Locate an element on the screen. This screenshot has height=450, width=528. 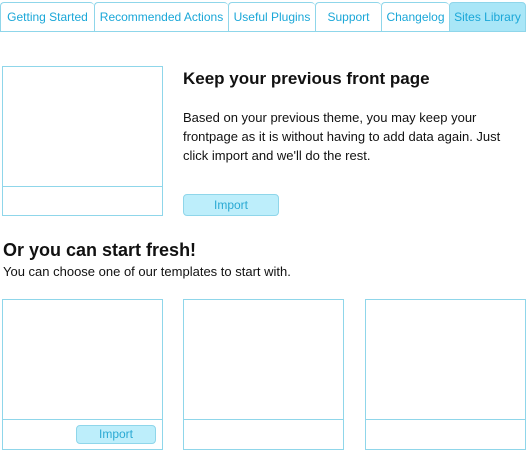
tab-recommended-actions: Recommended Actions is located at coordinates (161, 17).